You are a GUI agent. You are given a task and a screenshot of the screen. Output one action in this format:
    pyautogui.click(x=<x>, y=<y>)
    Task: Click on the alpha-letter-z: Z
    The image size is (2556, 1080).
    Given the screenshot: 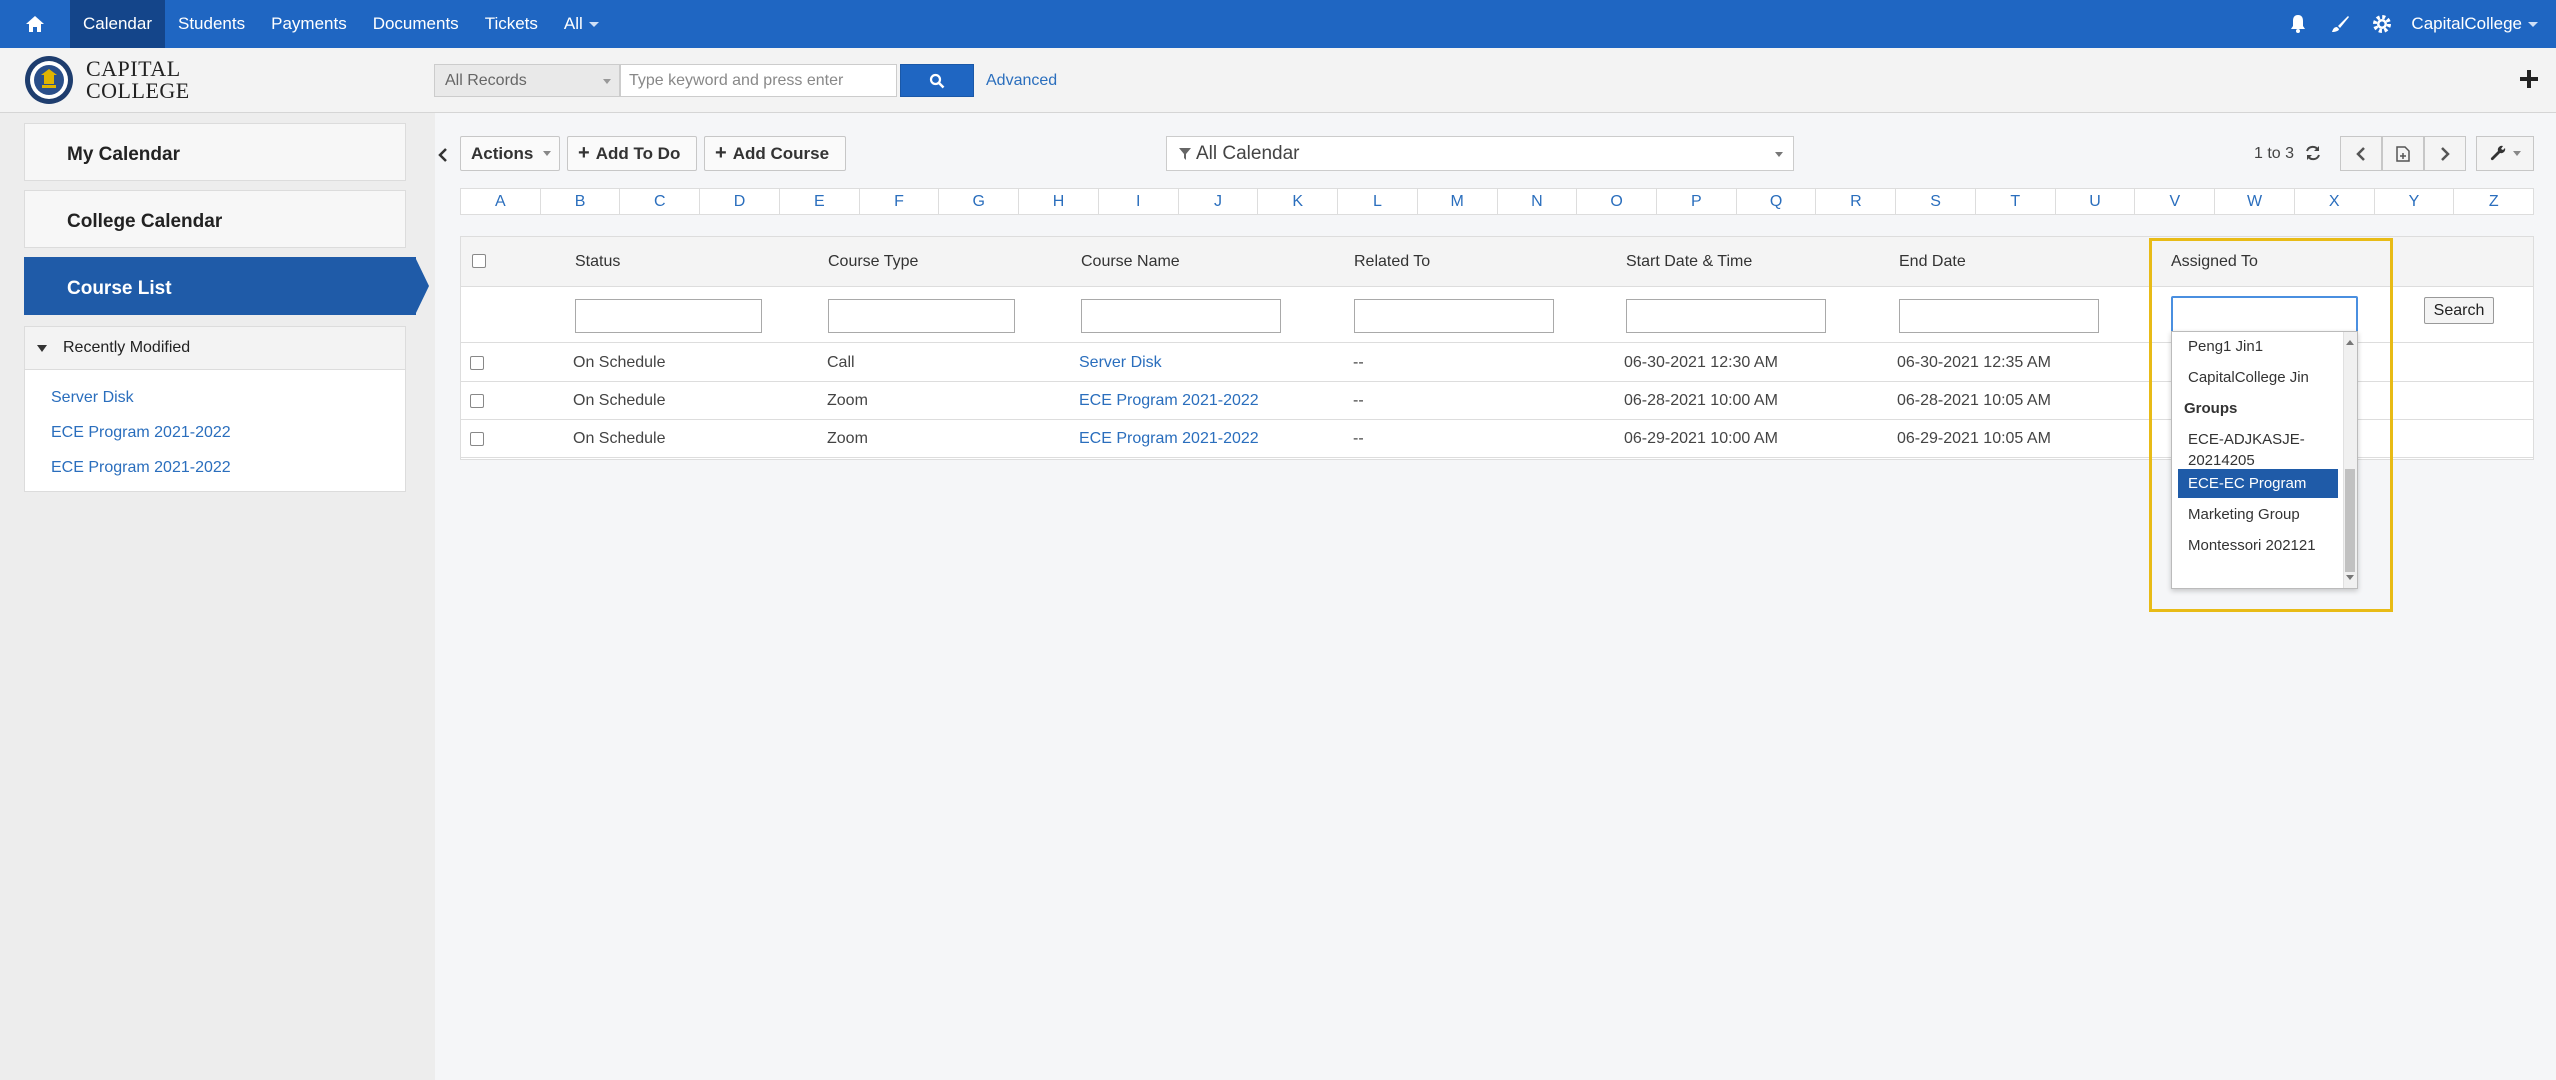 What is the action you would take?
    pyautogui.click(x=2493, y=201)
    